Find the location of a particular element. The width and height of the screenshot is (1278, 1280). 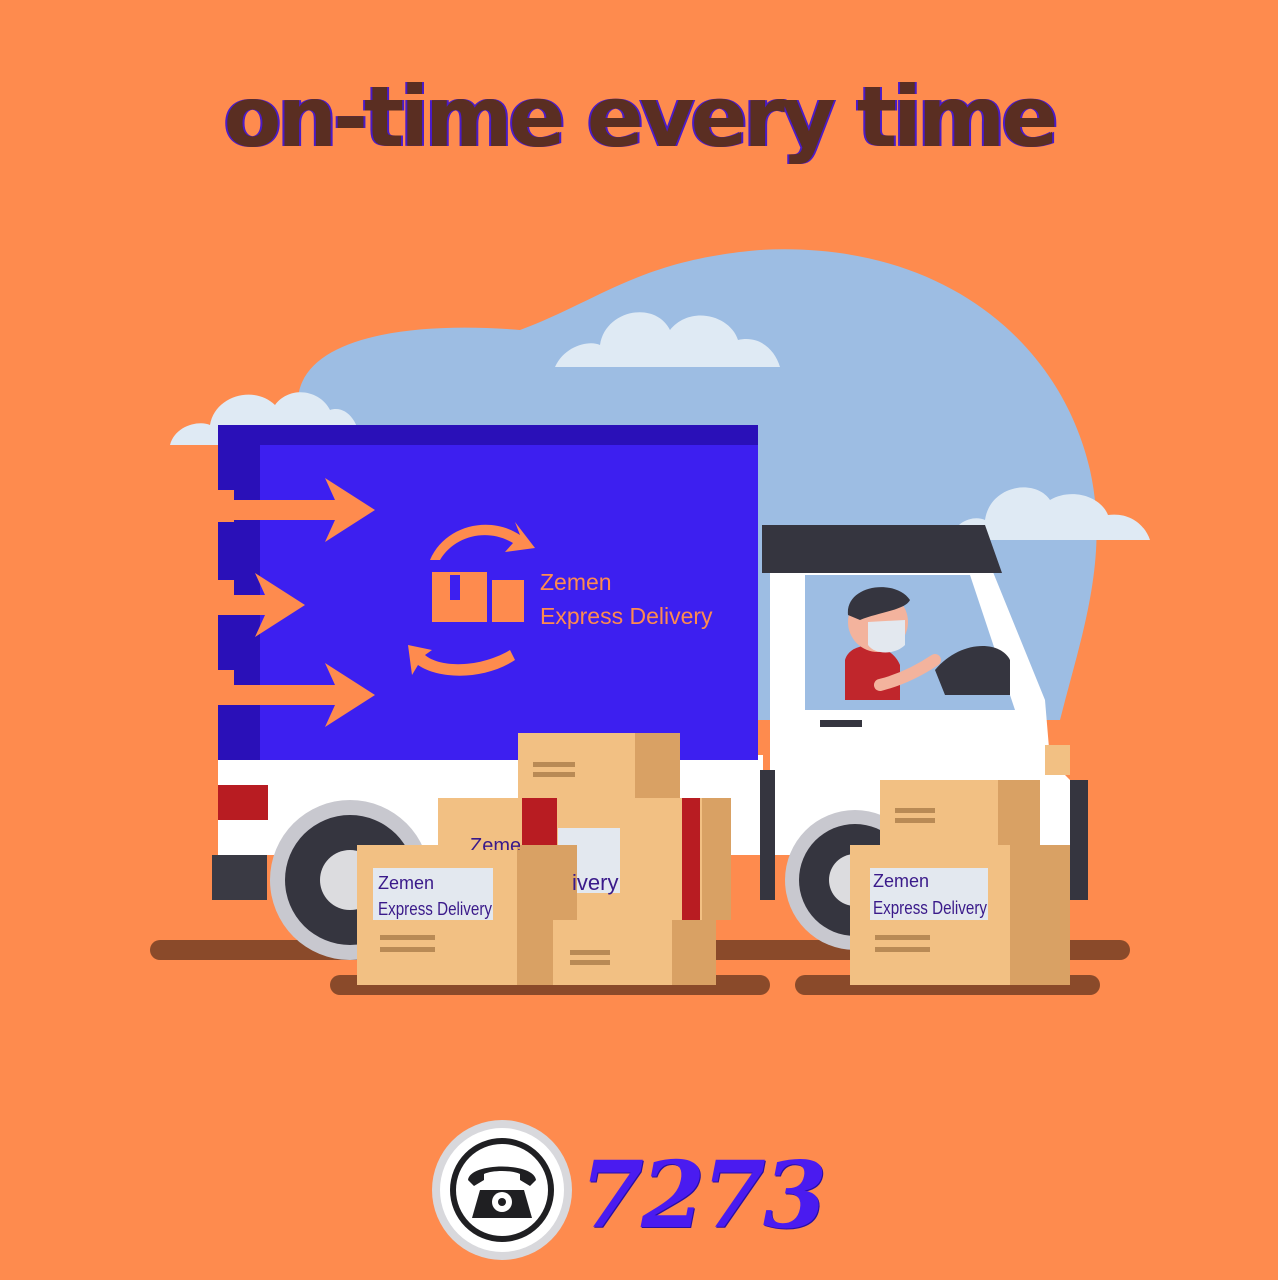

cab-roof is located at coordinates (882, 549).